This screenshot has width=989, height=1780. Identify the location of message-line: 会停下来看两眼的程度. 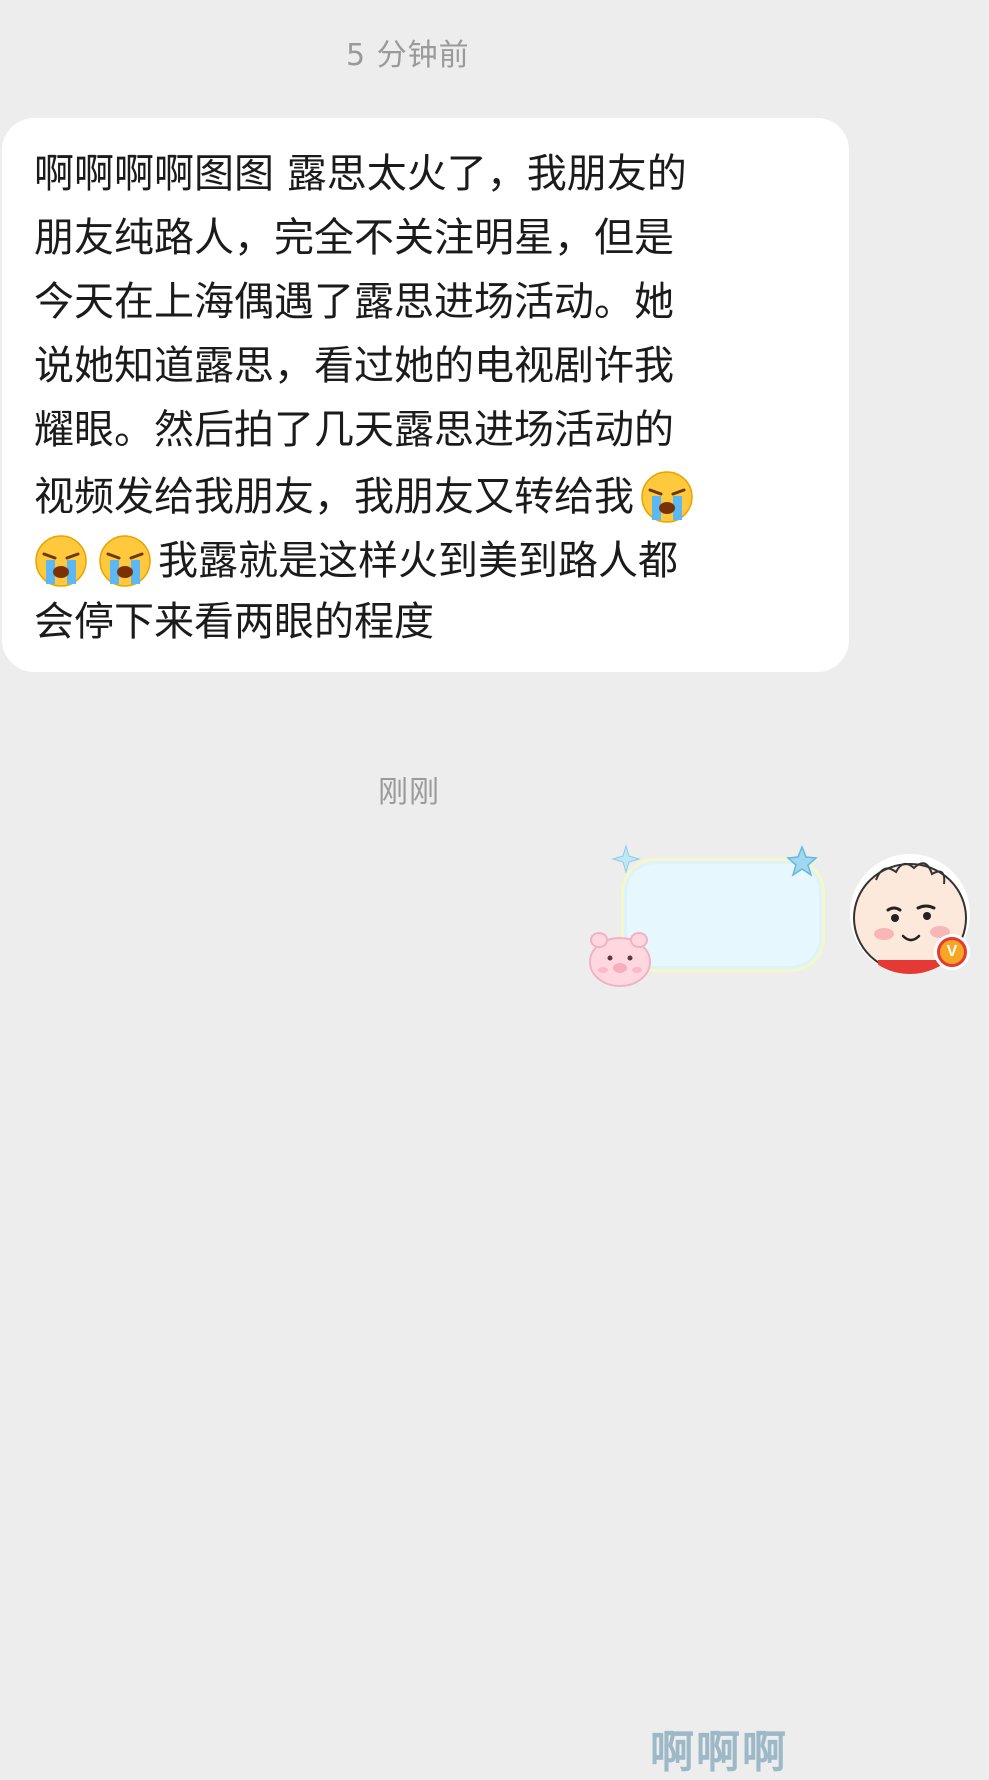
(234, 622).